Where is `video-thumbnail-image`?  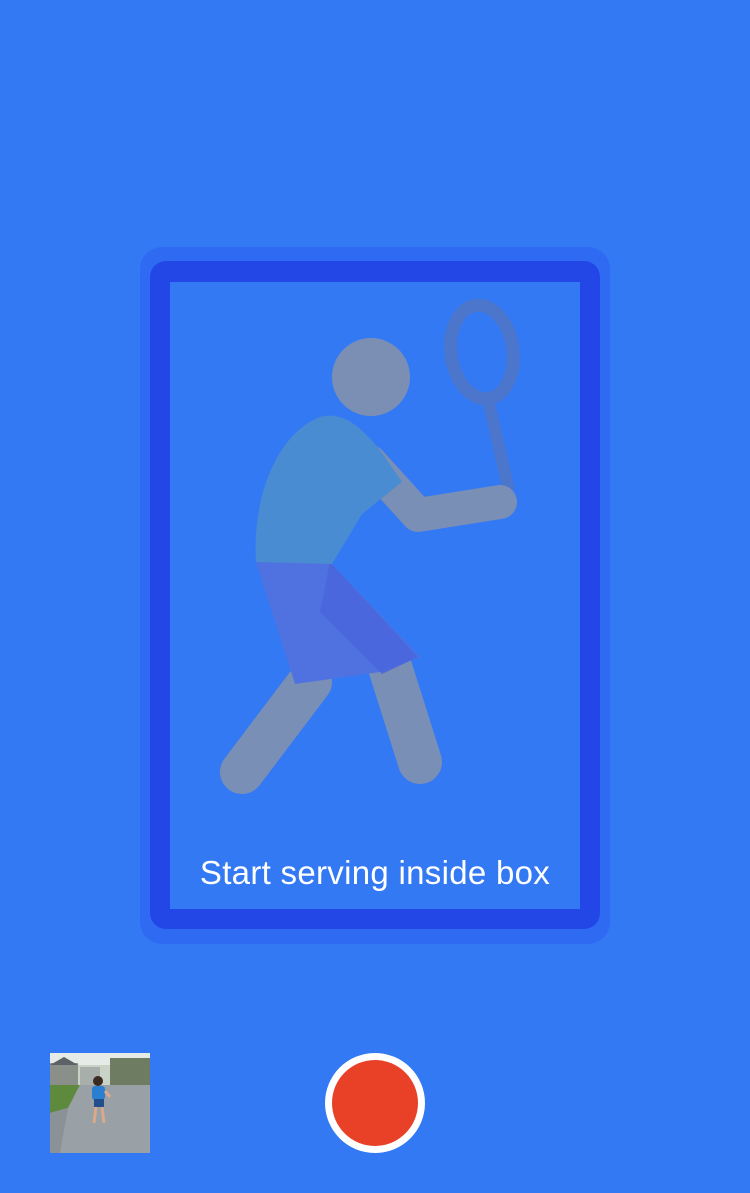 video-thumbnail-image is located at coordinates (100, 1103).